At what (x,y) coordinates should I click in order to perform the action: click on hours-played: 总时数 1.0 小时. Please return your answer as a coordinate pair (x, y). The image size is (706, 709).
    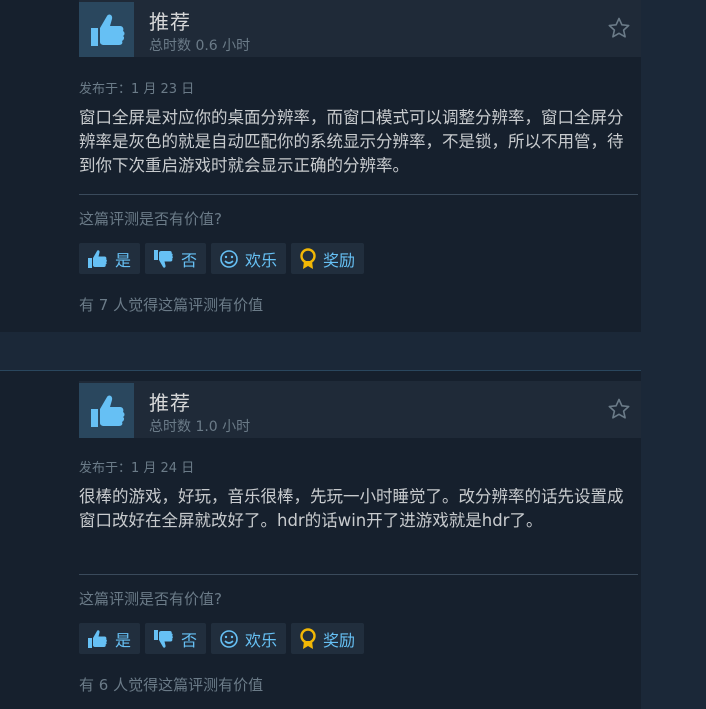
    Looking at the image, I should click on (200, 427).